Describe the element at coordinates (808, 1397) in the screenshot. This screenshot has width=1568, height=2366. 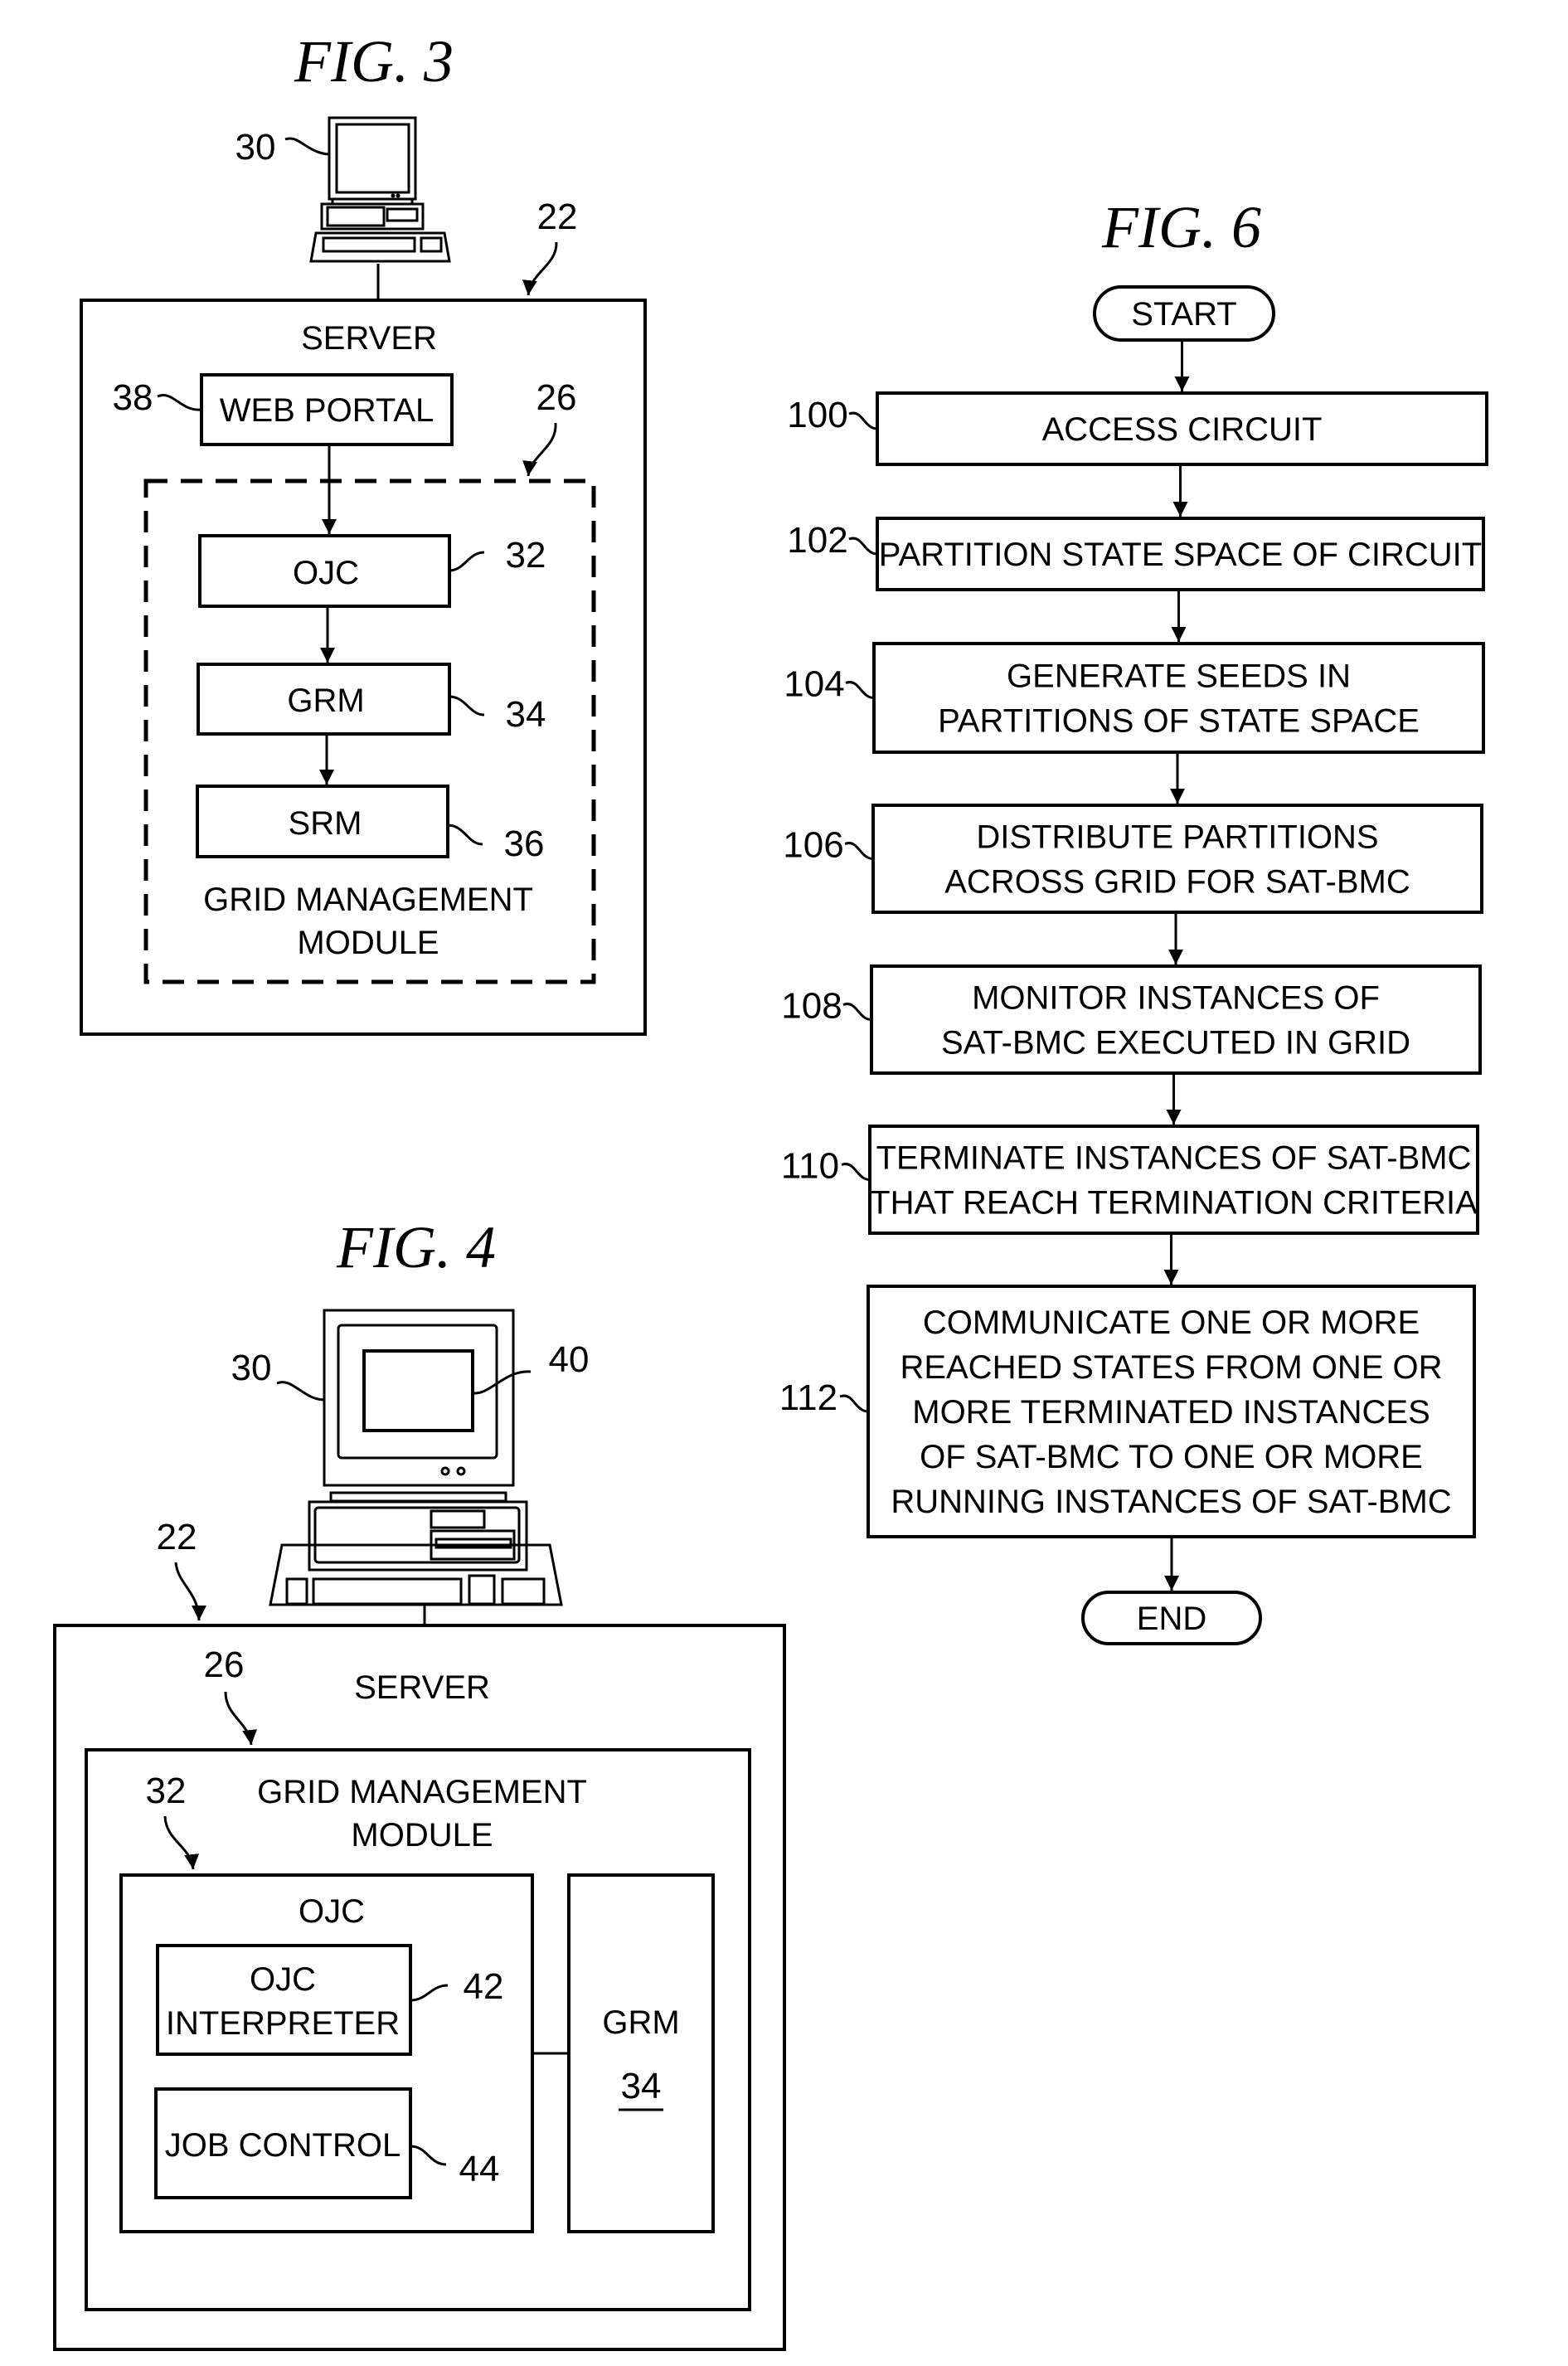
I see `ref-112: 112` at that location.